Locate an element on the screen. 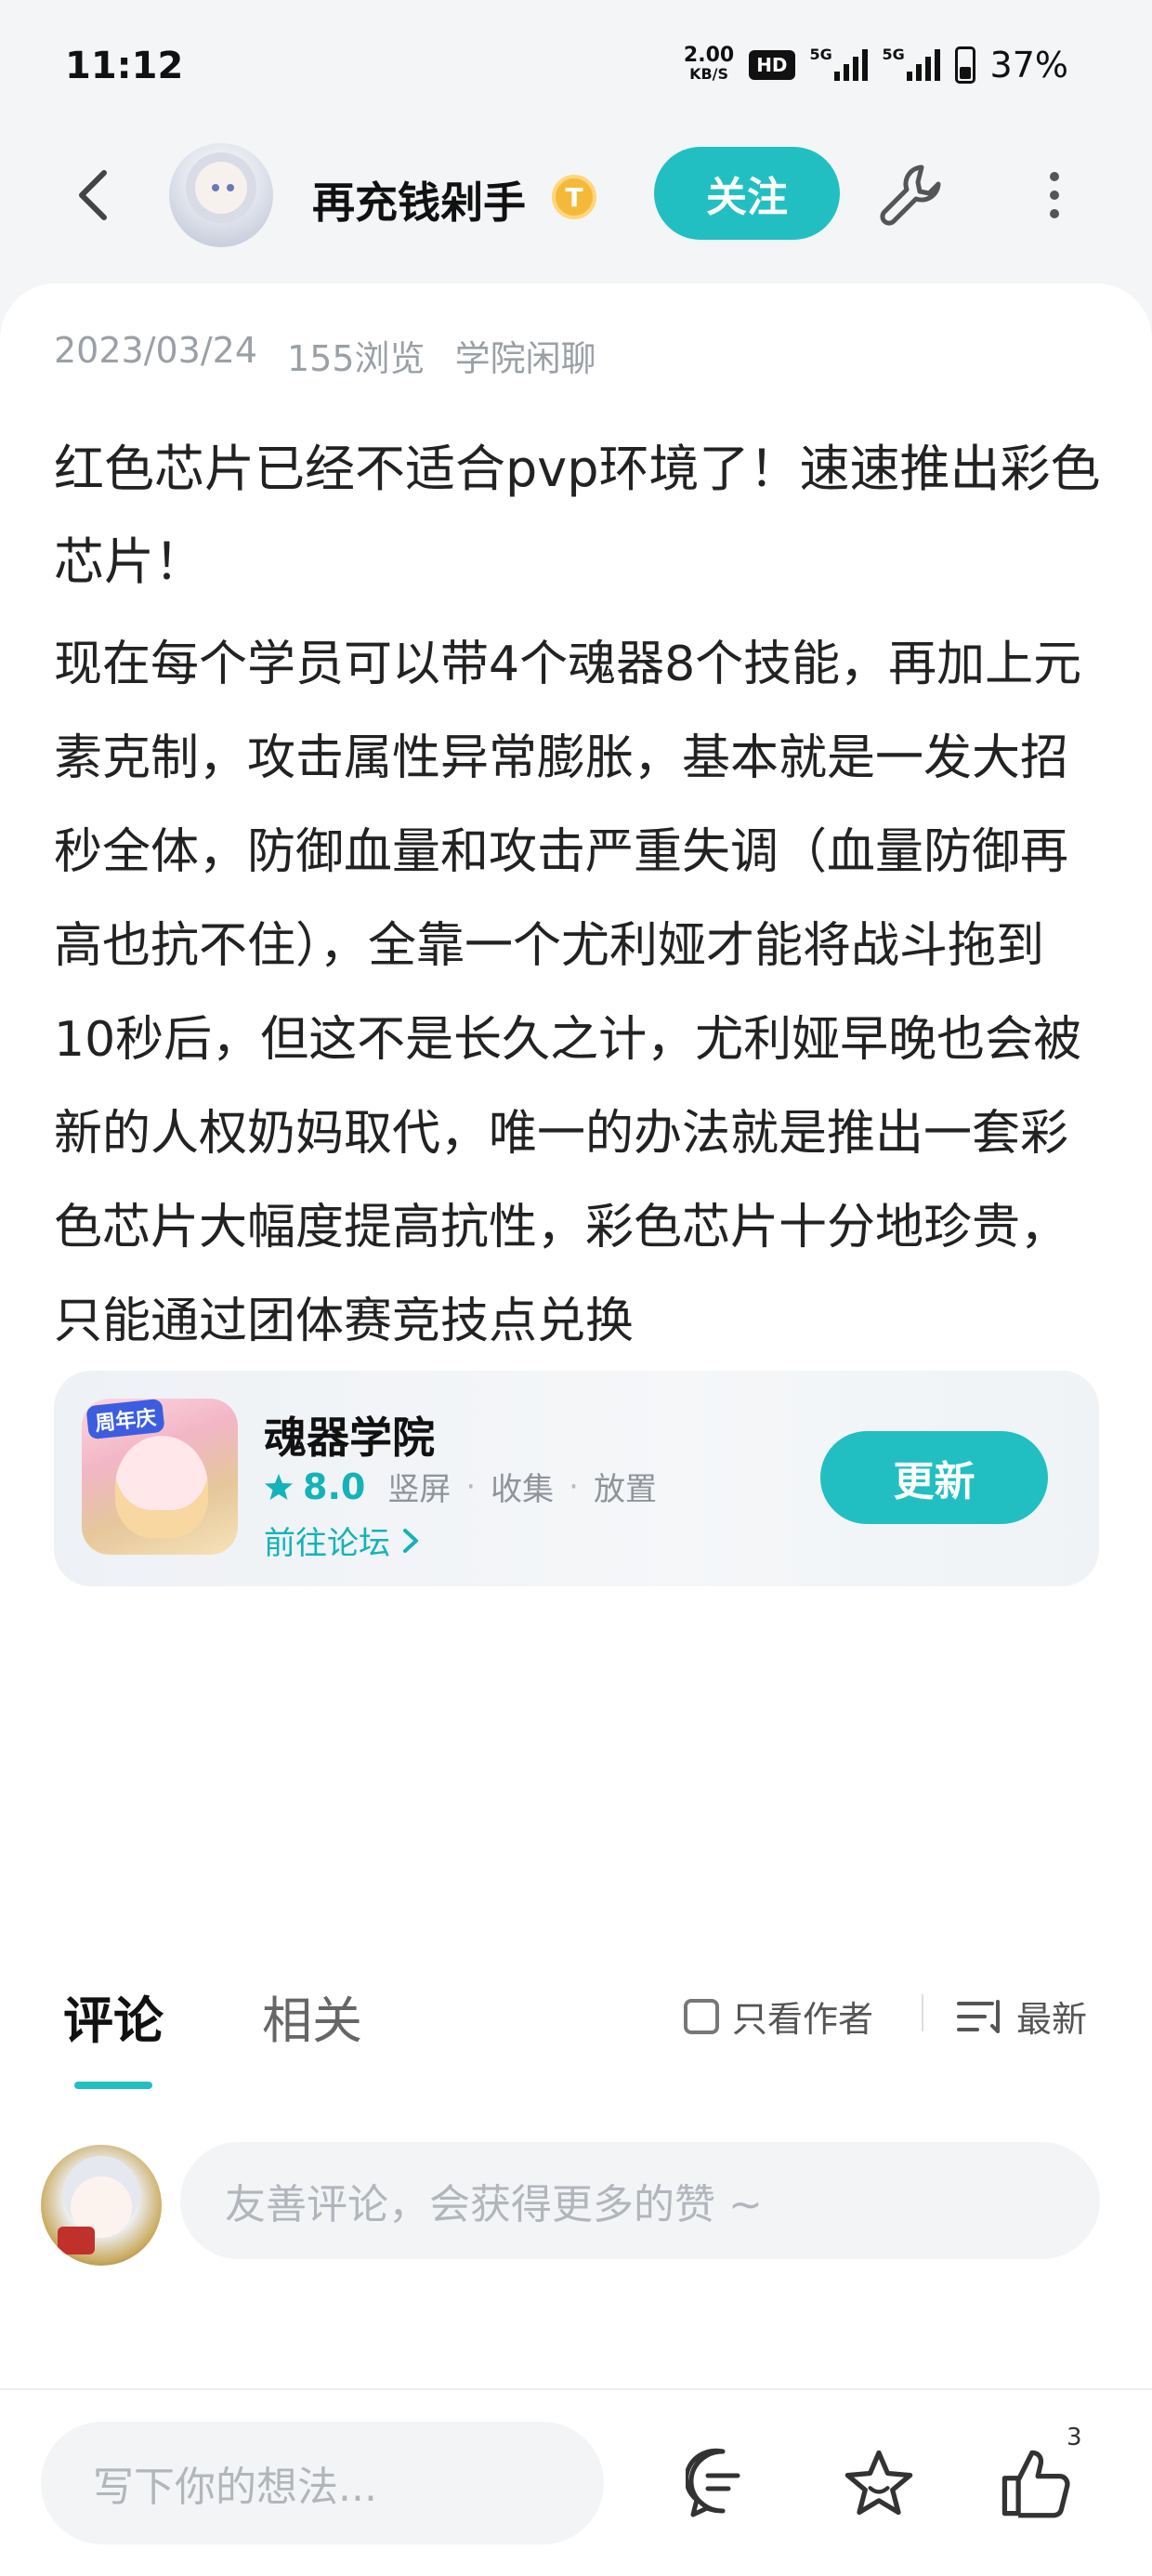 The width and height of the screenshot is (1152, 2576). post-views: 155浏览 is located at coordinates (356, 358).